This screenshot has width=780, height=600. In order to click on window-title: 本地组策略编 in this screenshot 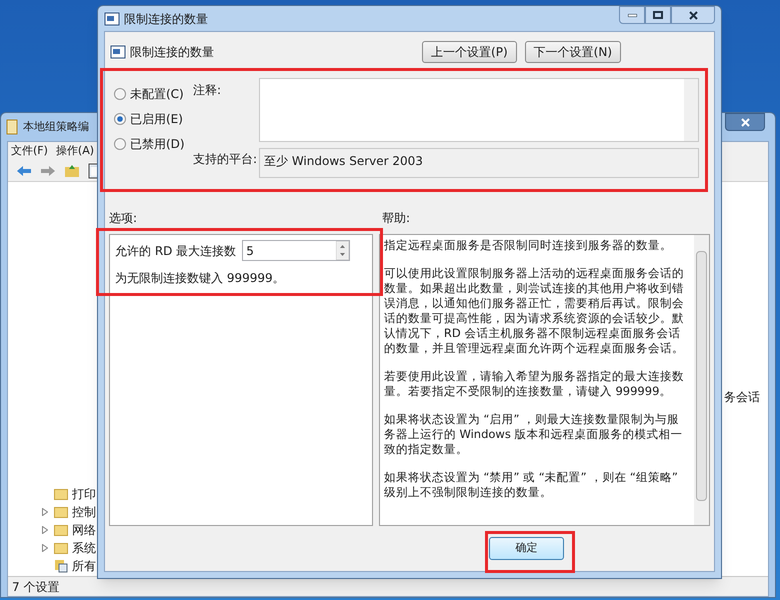, I will do `click(56, 126)`.